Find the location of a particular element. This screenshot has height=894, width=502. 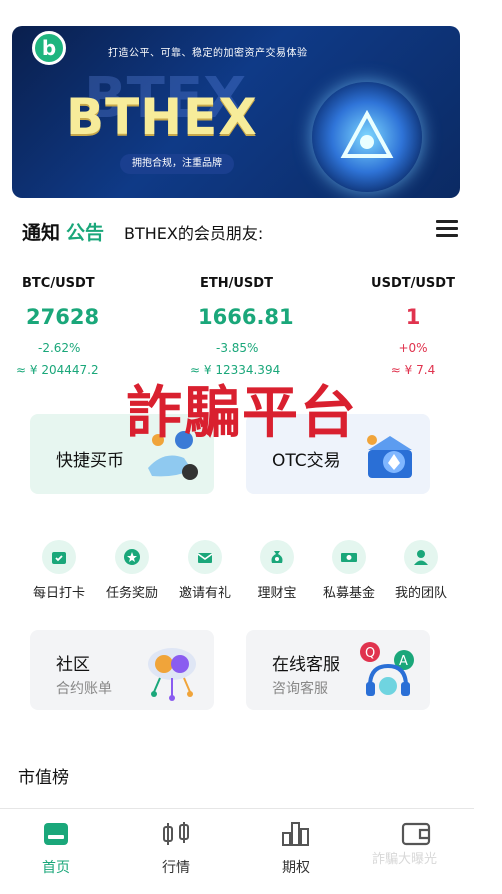

grid-task-rewards: 任务奖励 is located at coordinates (132, 570).